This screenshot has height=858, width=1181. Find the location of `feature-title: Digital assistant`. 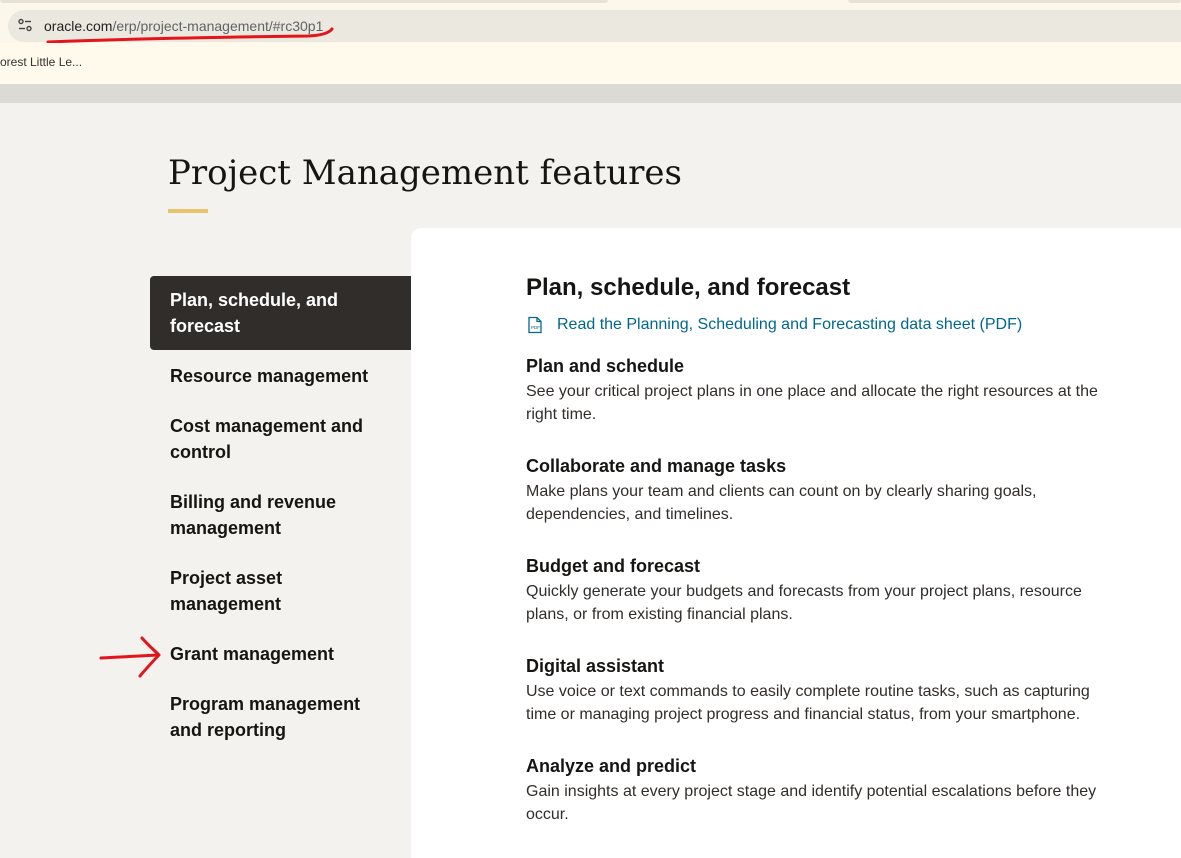

feature-title: Digital assistant is located at coordinates (595, 666).